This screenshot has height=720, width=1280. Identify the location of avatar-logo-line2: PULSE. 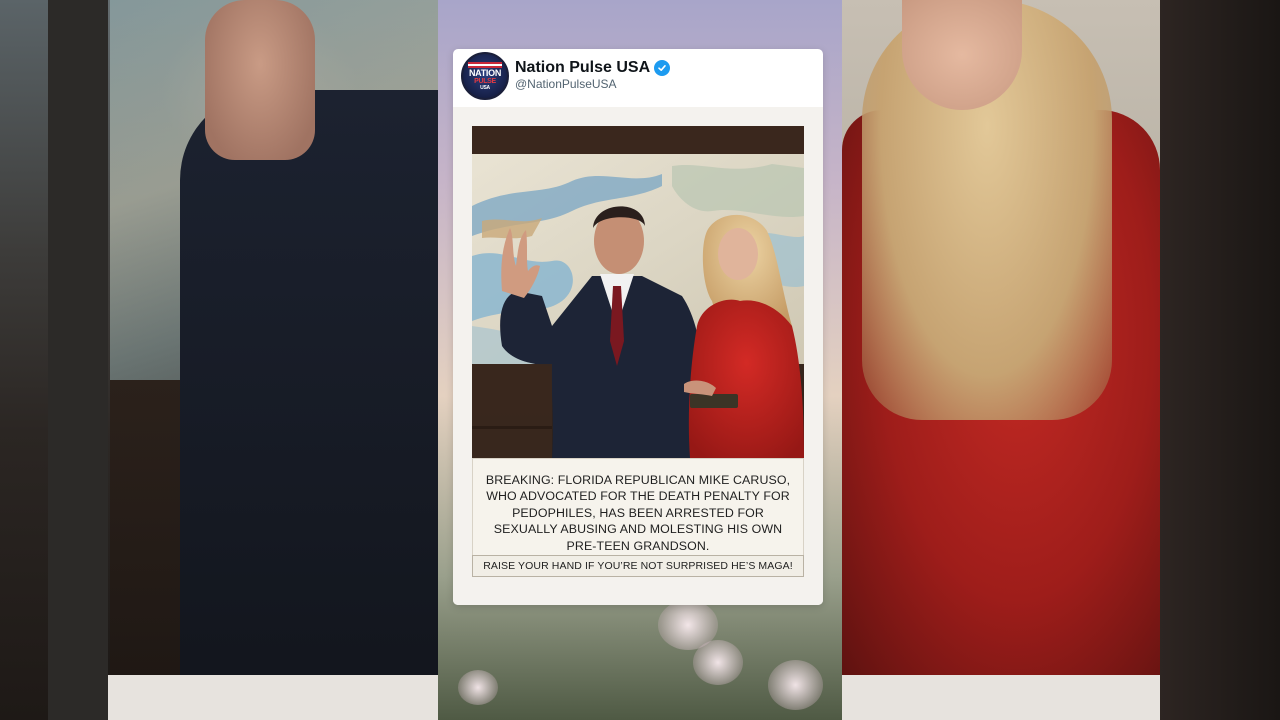
(485, 81).